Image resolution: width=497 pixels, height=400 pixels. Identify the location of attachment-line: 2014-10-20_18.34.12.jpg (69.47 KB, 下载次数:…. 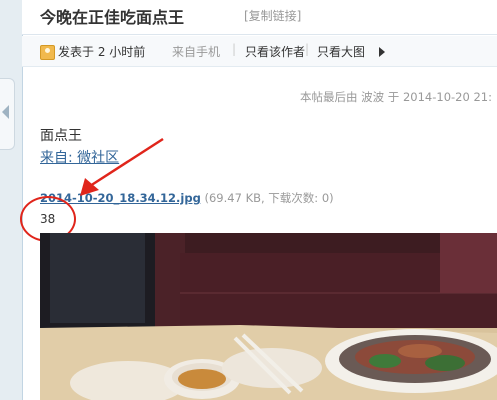
(187, 198).